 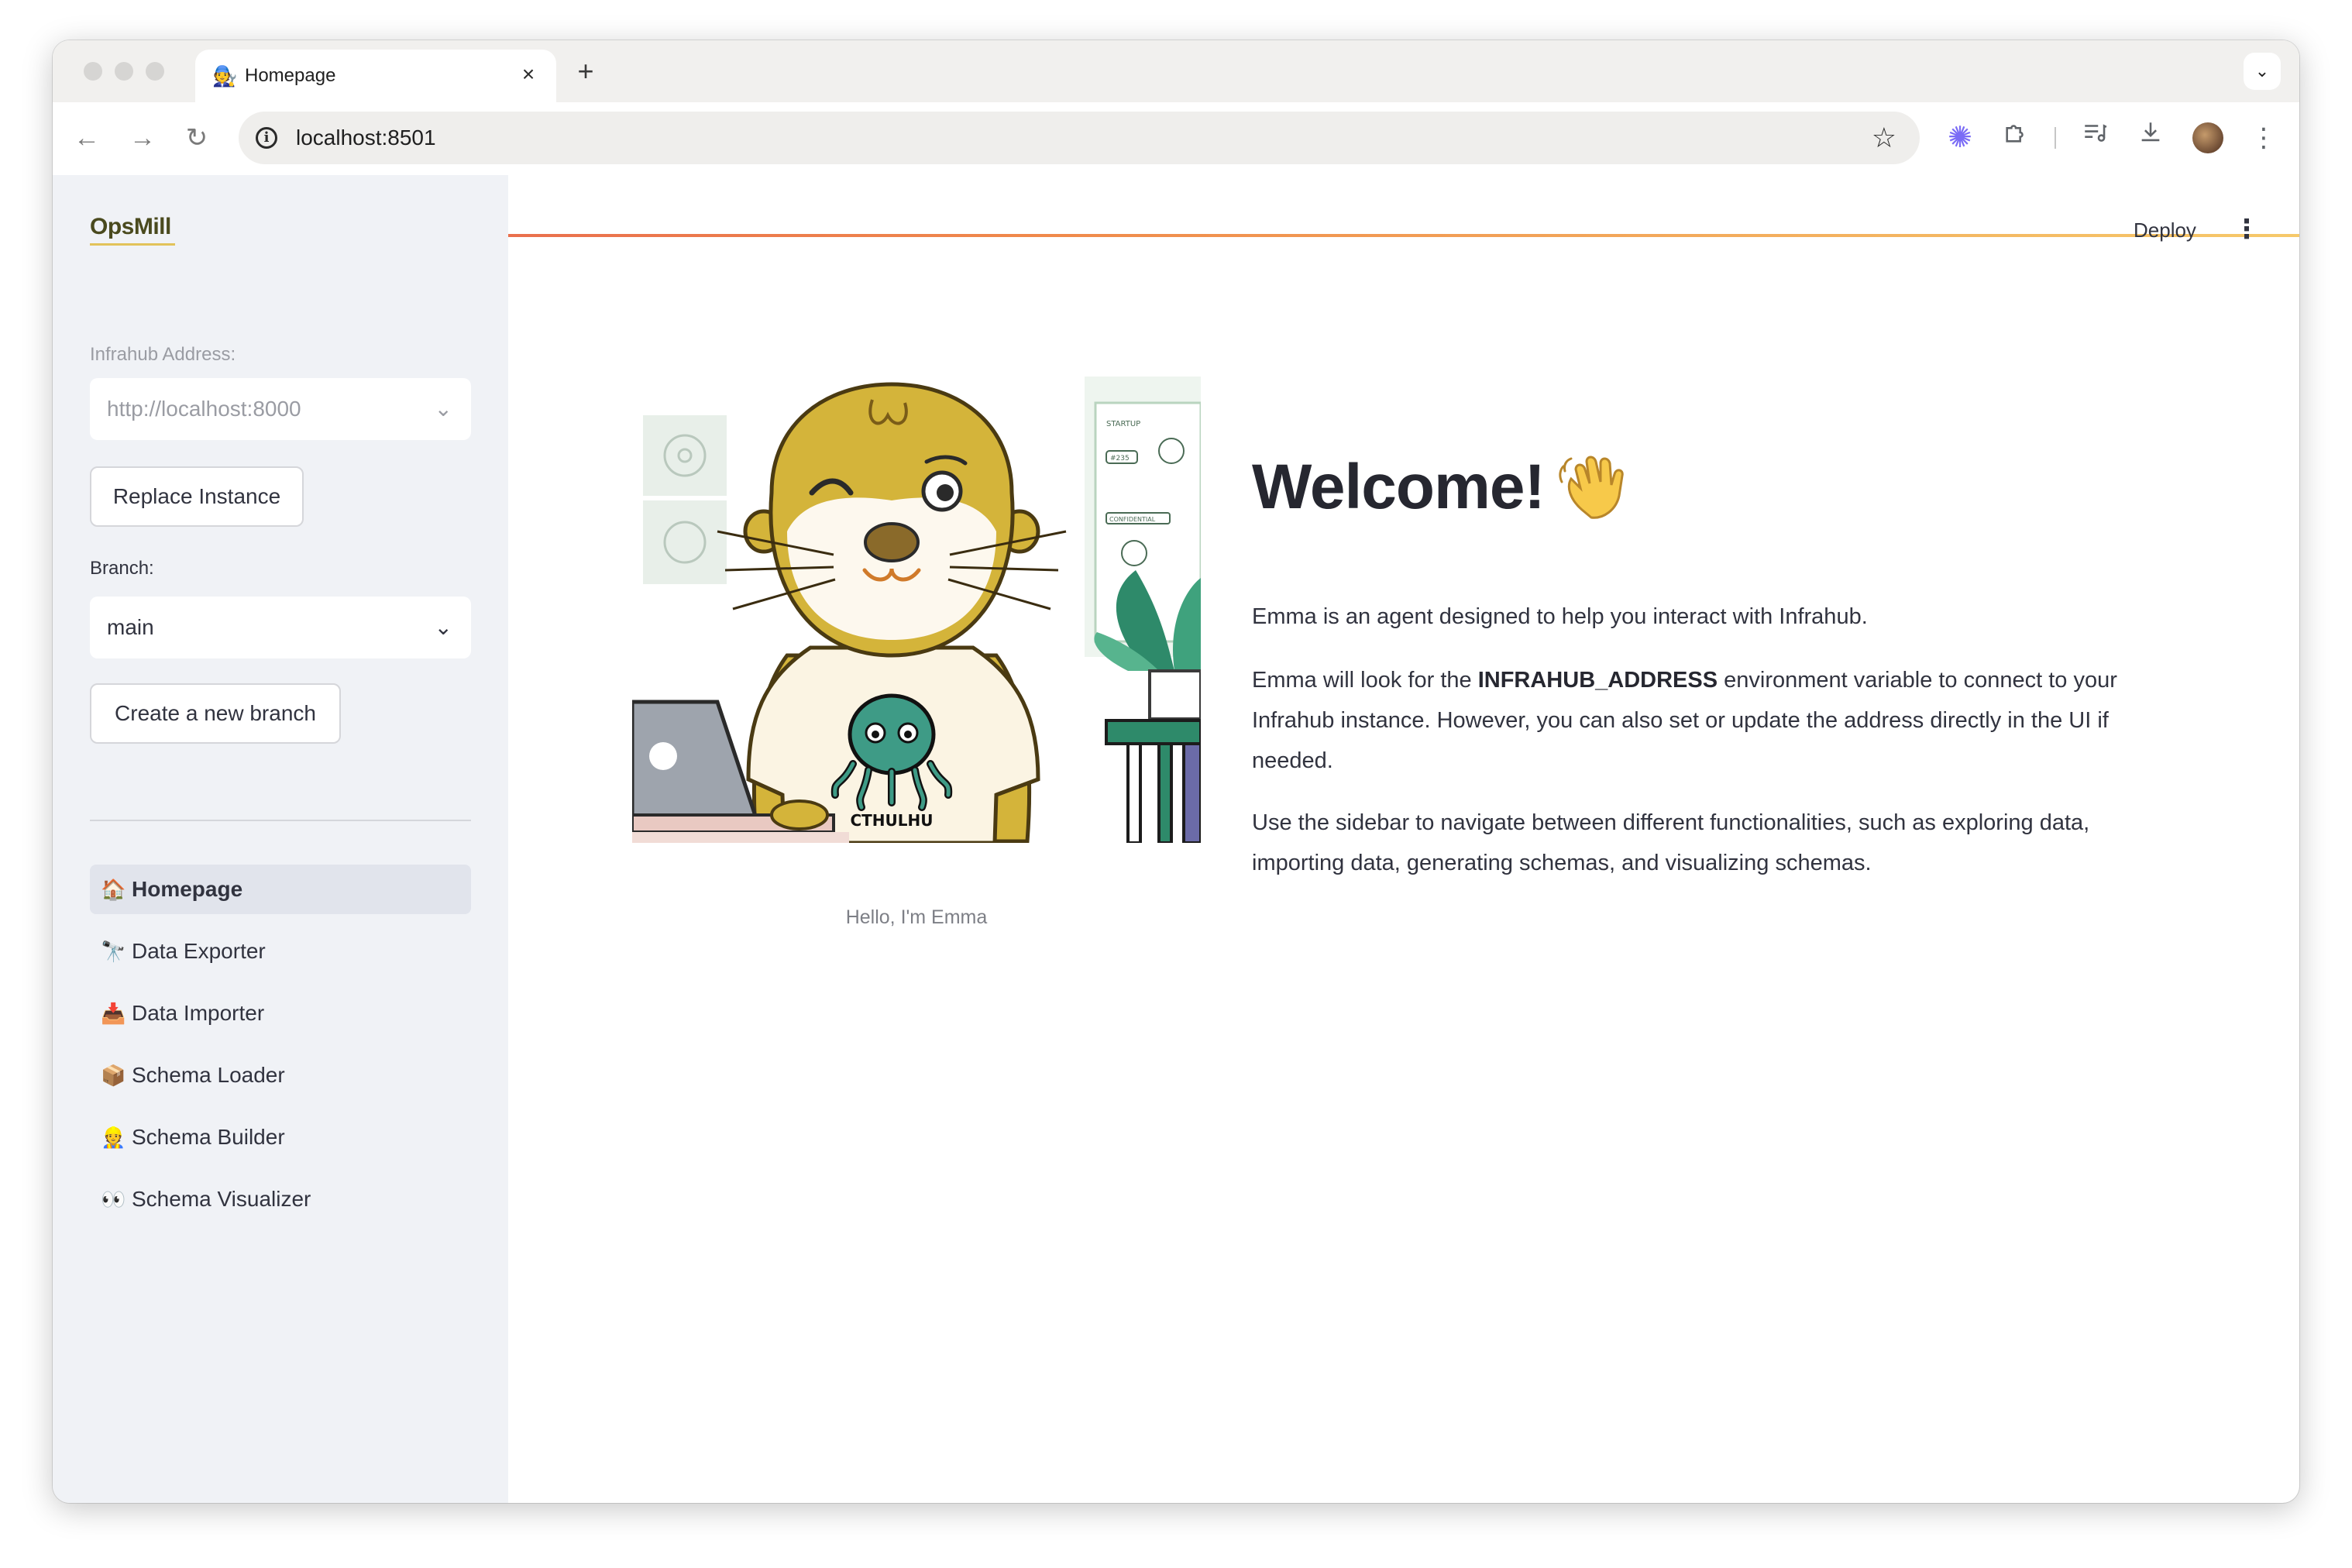 What do you see at coordinates (892, 820) in the screenshot?
I see `shirt-text: CTHULHU` at bounding box center [892, 820].